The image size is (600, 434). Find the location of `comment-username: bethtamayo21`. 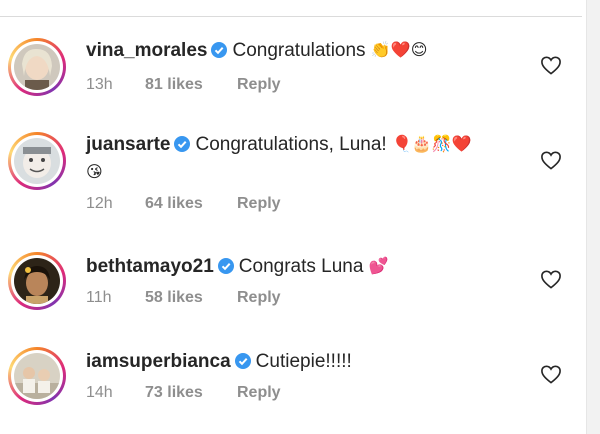

comment-username: bethtamayo21 is located at coordinates (150, 266).